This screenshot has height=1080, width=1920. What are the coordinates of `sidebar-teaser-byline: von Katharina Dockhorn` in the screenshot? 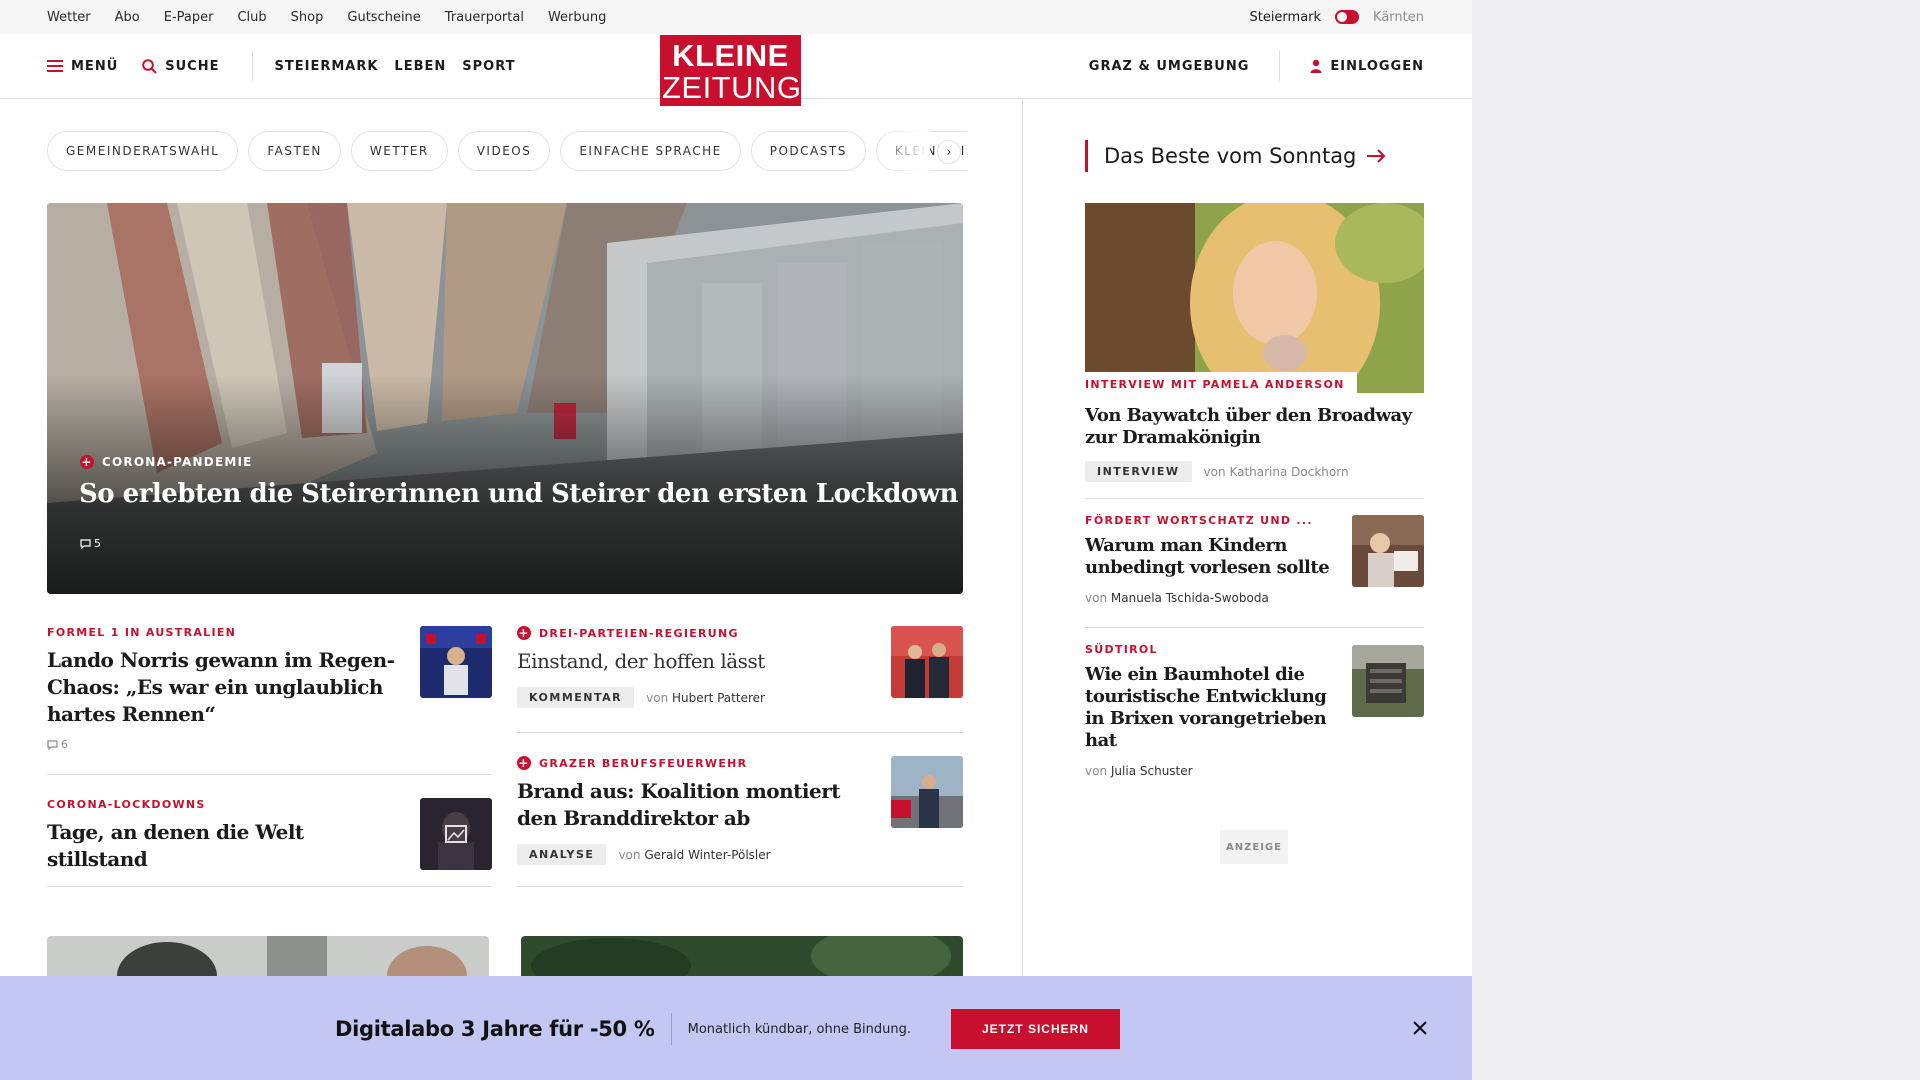 It's located at (1276, 472).